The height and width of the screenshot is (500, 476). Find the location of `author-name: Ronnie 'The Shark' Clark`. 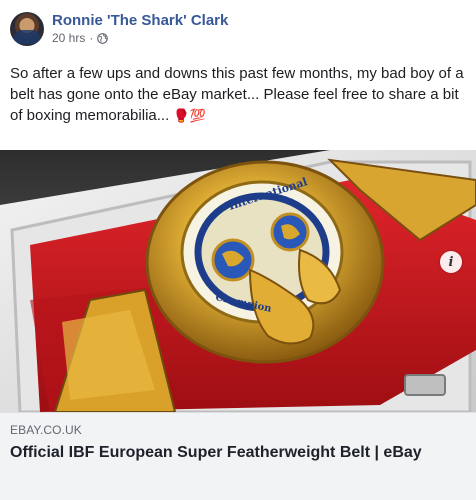

author-name: Ronnie 'The Shark' Clark is located at coordinates (140, 20).